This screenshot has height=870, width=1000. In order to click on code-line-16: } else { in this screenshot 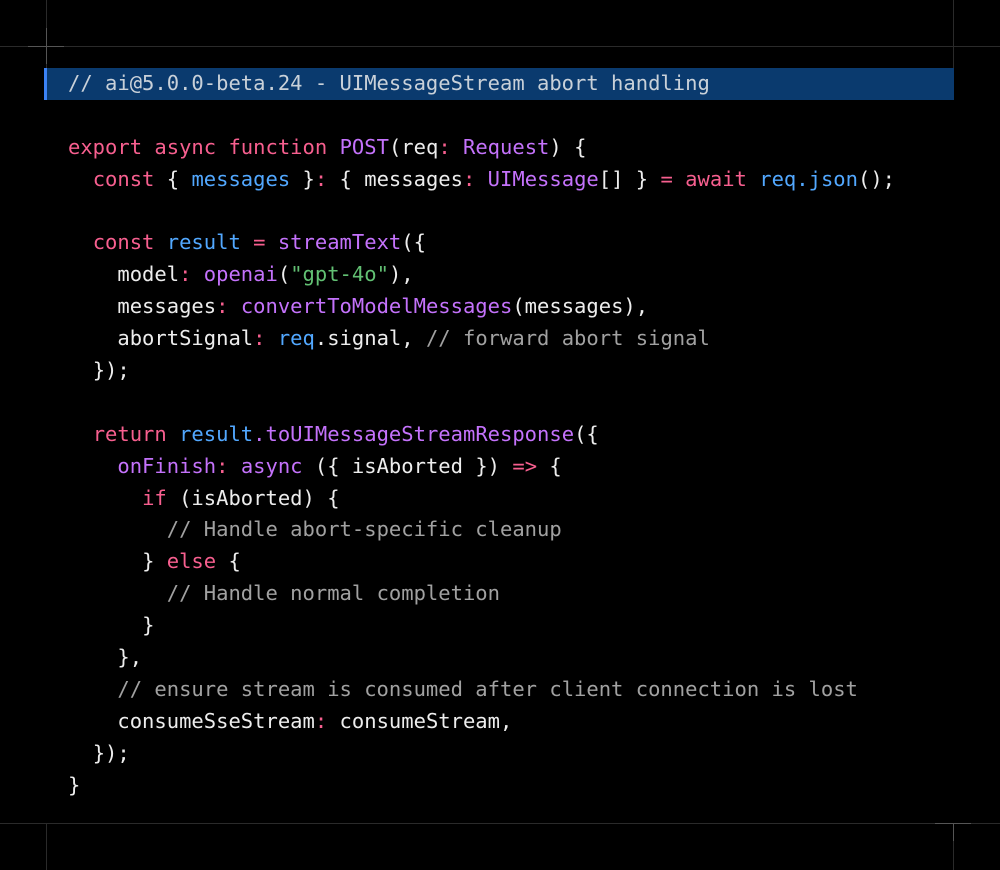, I will do `click(481, 562)`.